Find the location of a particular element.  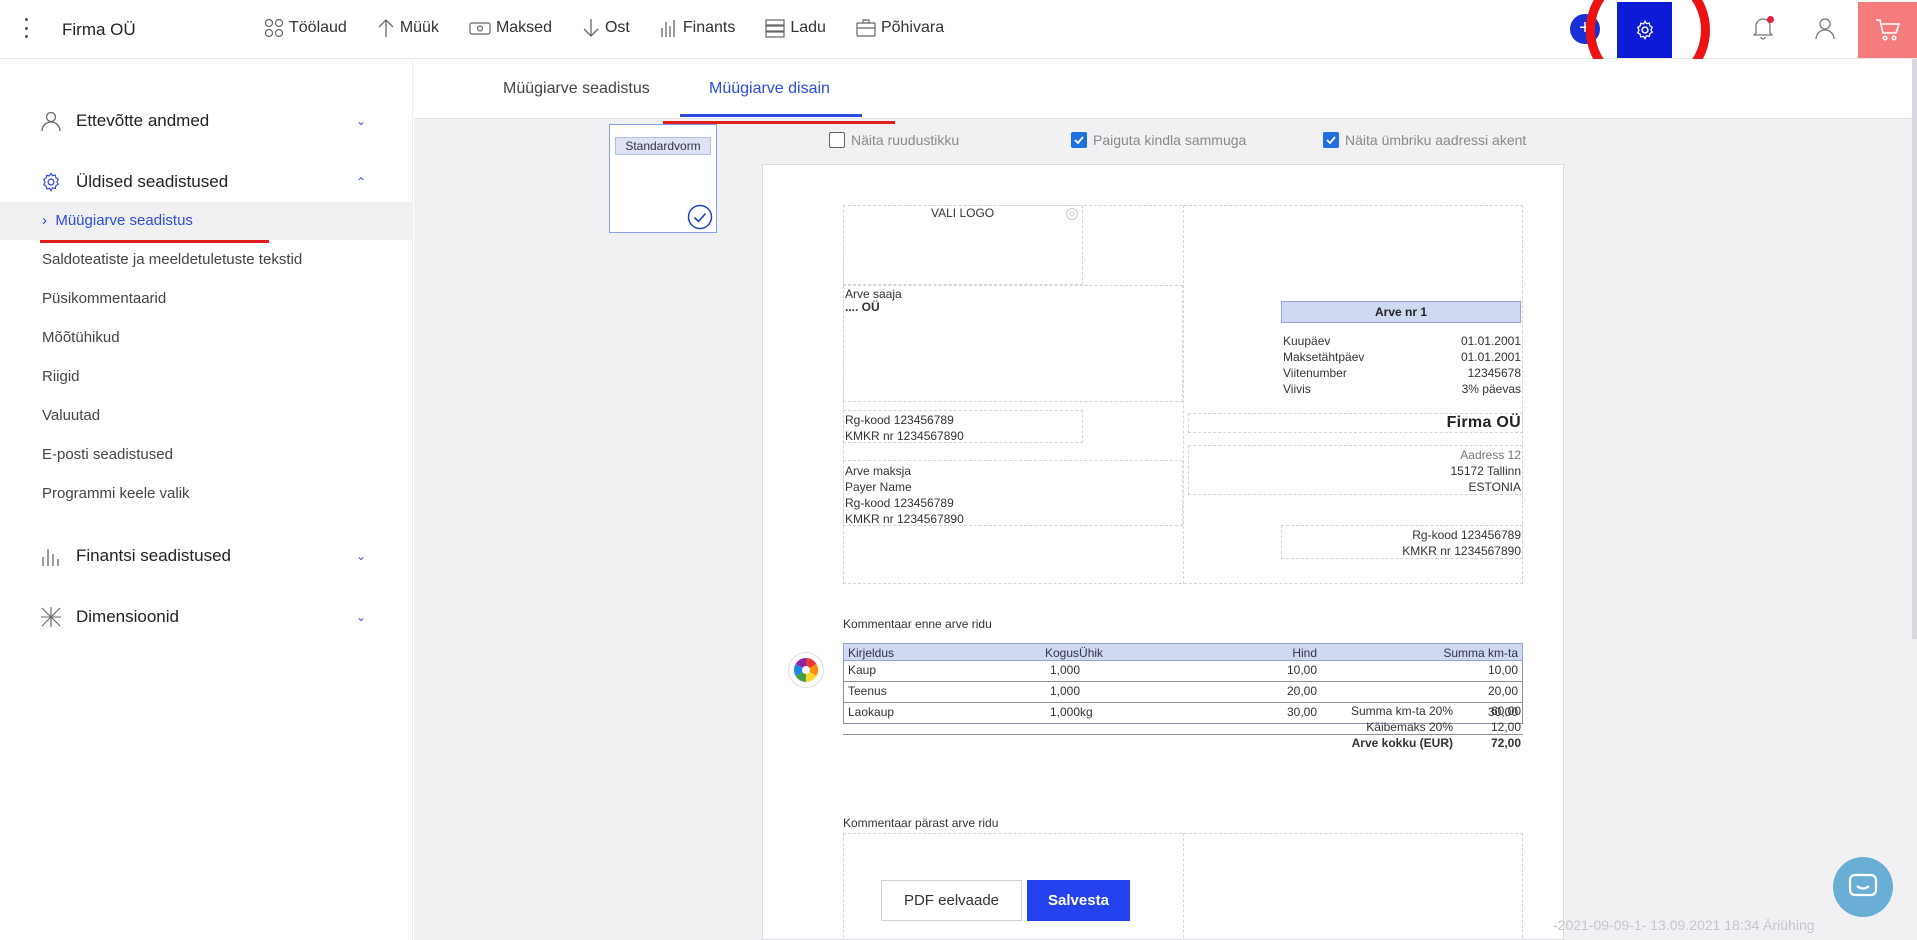

seller-vat: KMKR nr 1234567890 is located at coordinates (1461, 551).